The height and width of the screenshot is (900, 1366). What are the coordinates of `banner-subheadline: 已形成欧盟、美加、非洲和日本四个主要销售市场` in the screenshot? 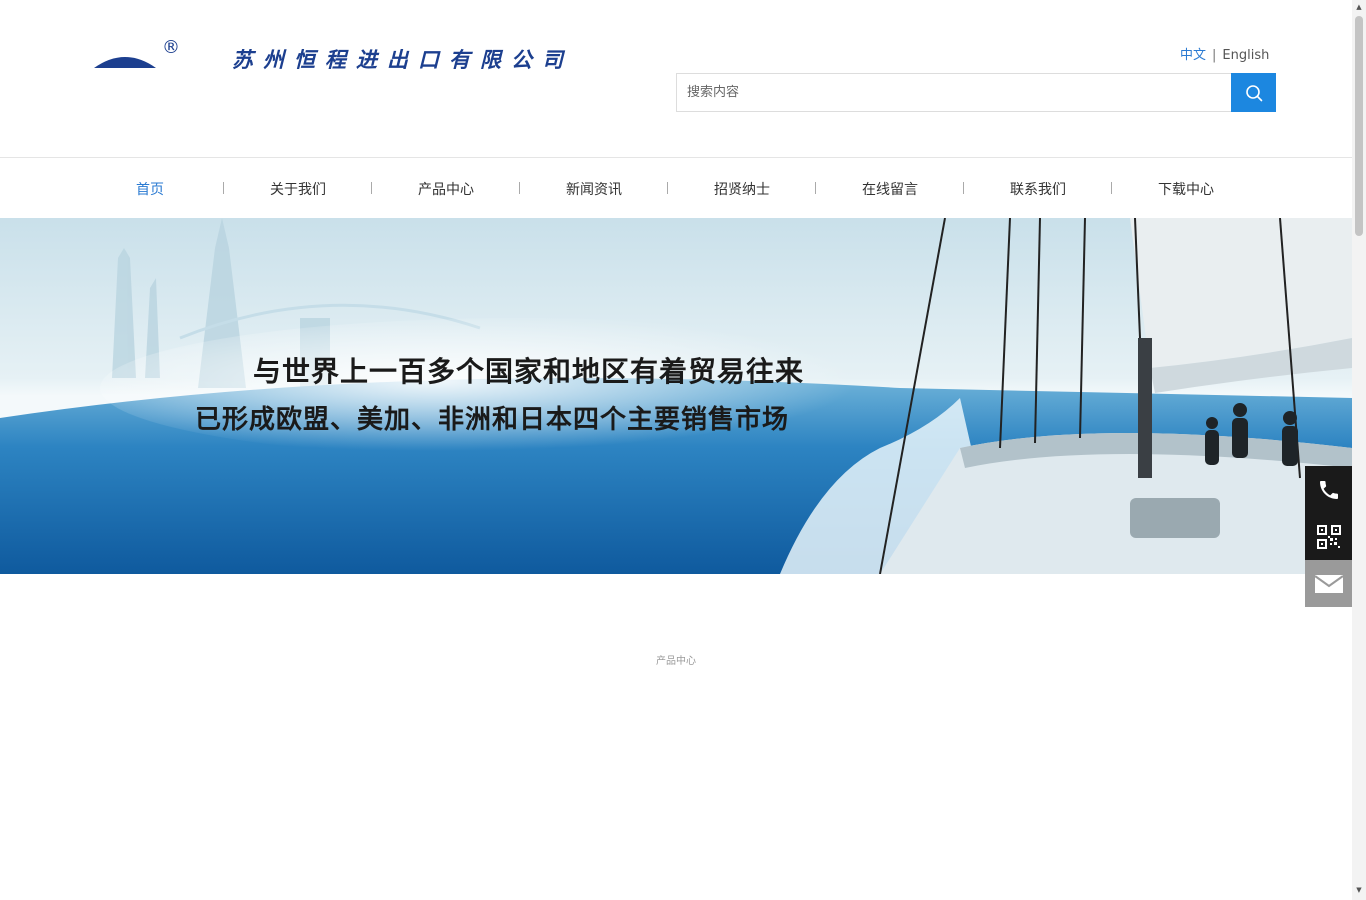 It's located at (492, 420).